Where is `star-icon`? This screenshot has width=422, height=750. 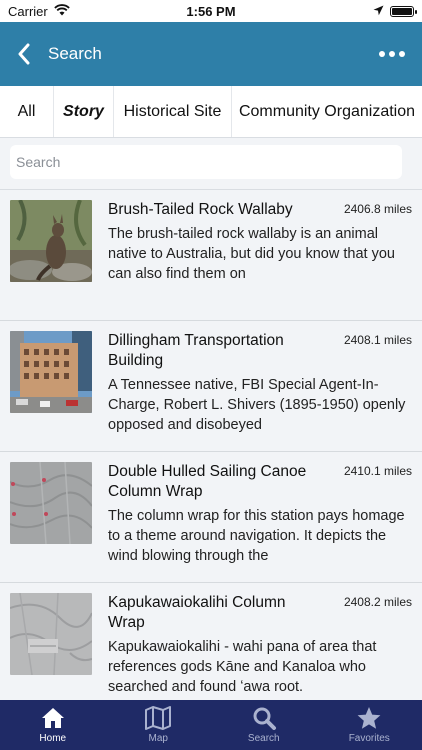 star-icon is located at coordinates (369, 718).